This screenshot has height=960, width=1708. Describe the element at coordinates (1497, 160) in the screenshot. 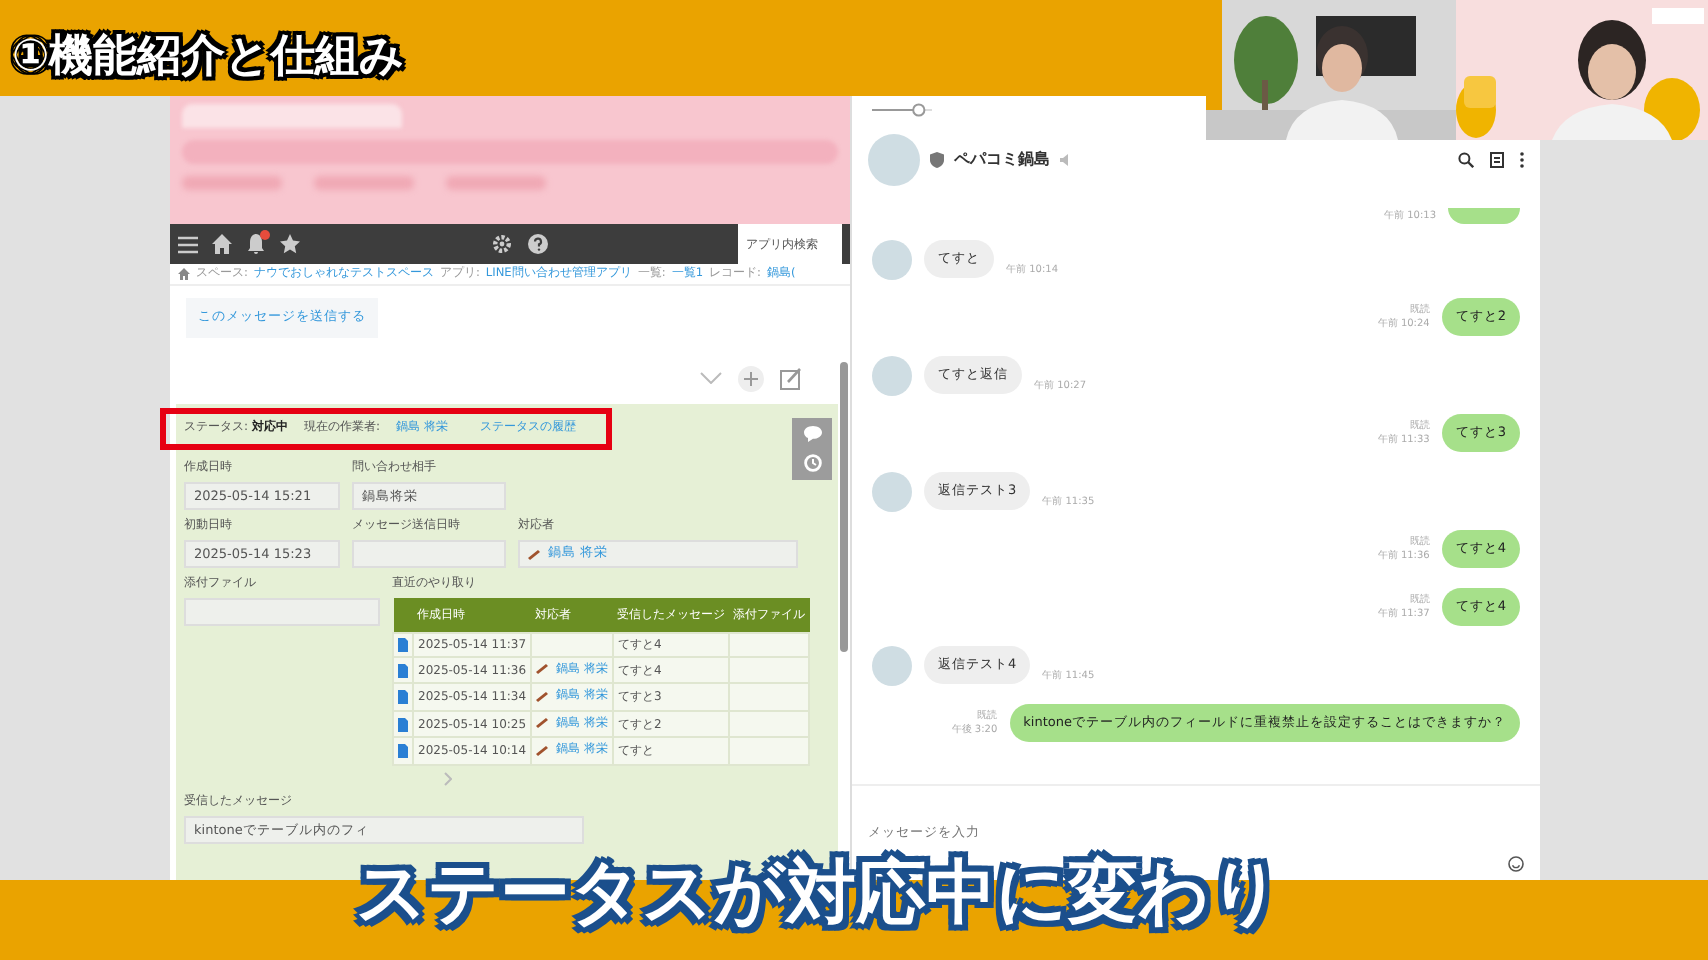

I see `note-icon` at that location.